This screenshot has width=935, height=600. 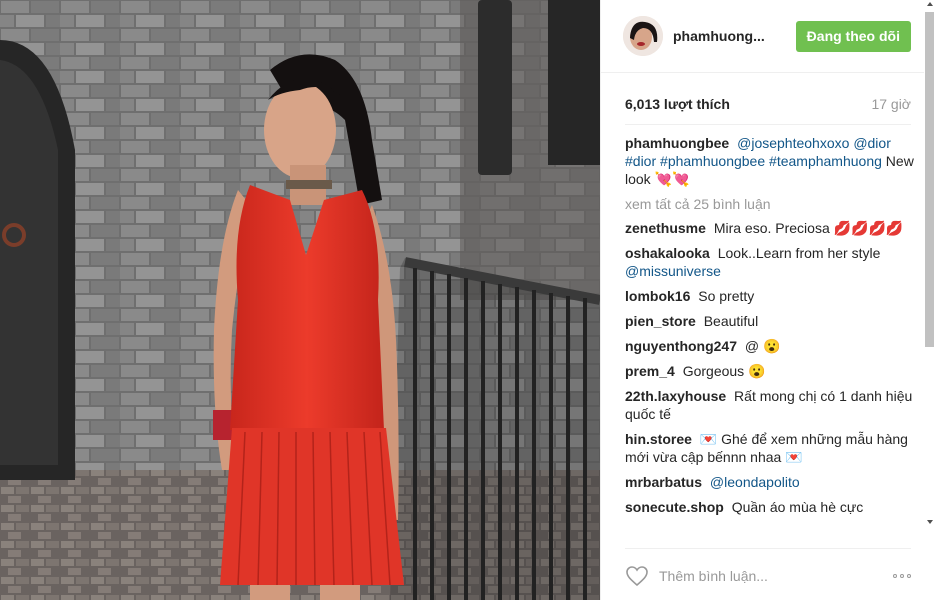 I want to click on heart-icon, so click(x=637, y=576).